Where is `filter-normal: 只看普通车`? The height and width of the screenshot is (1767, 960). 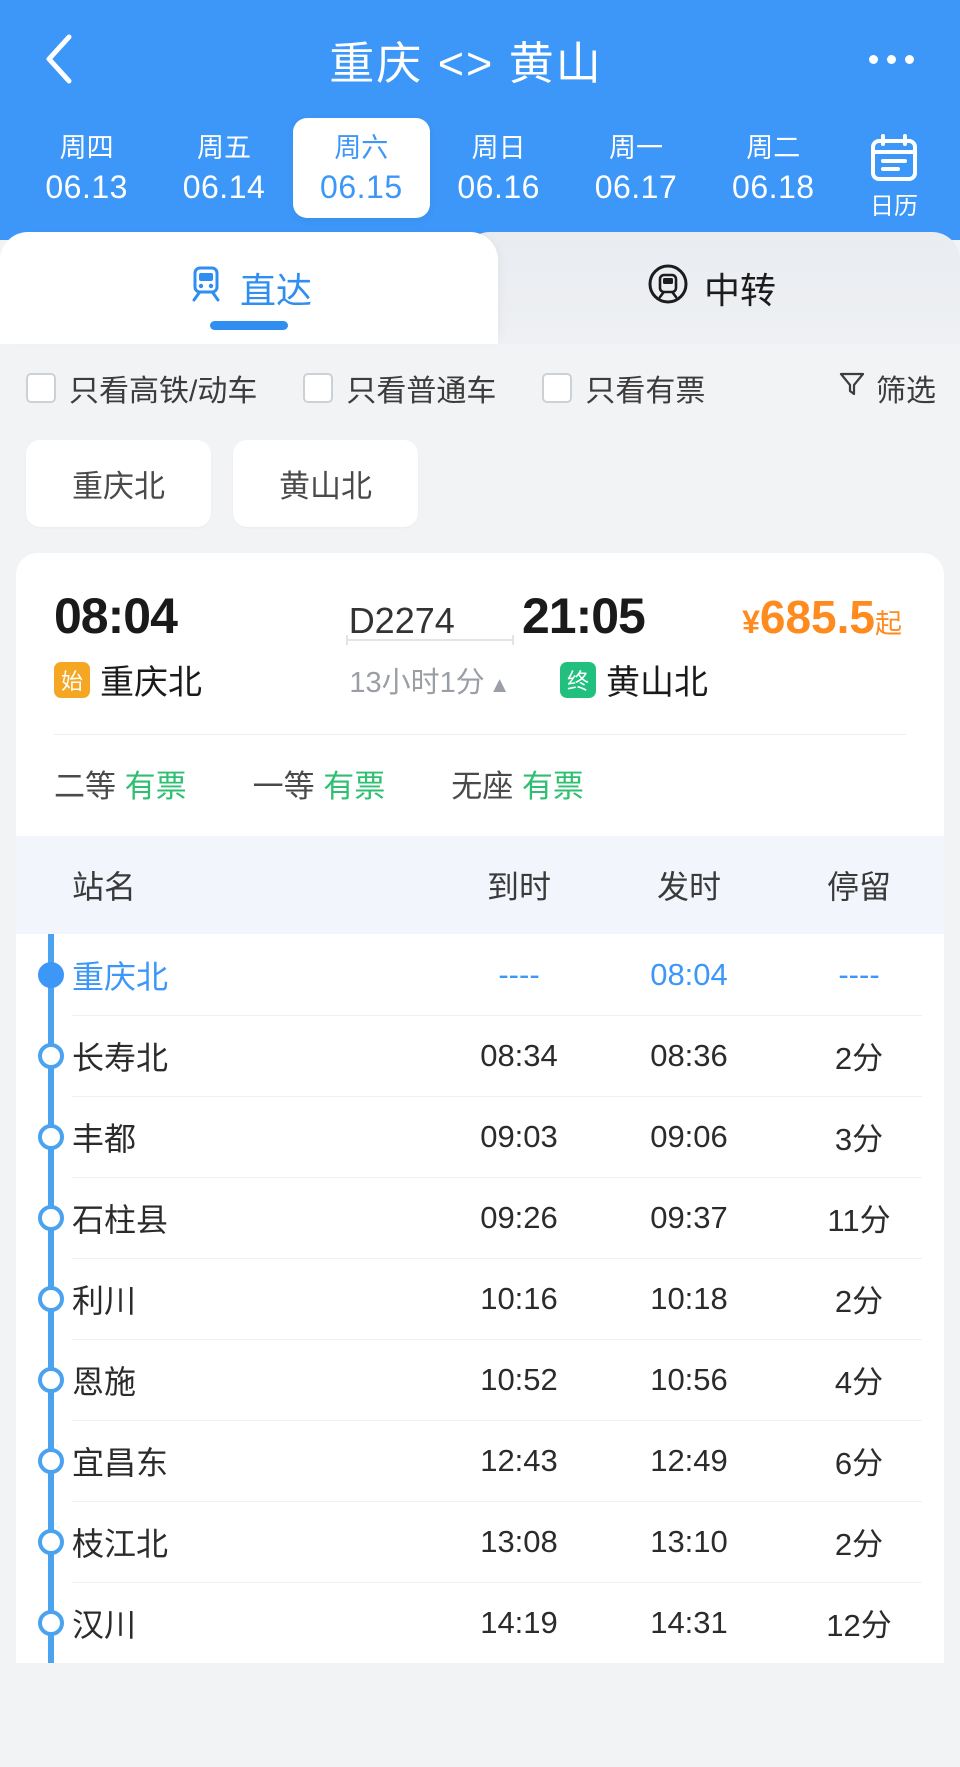 filter-normal: 只看普通车 is located at coordinates (399, 388).